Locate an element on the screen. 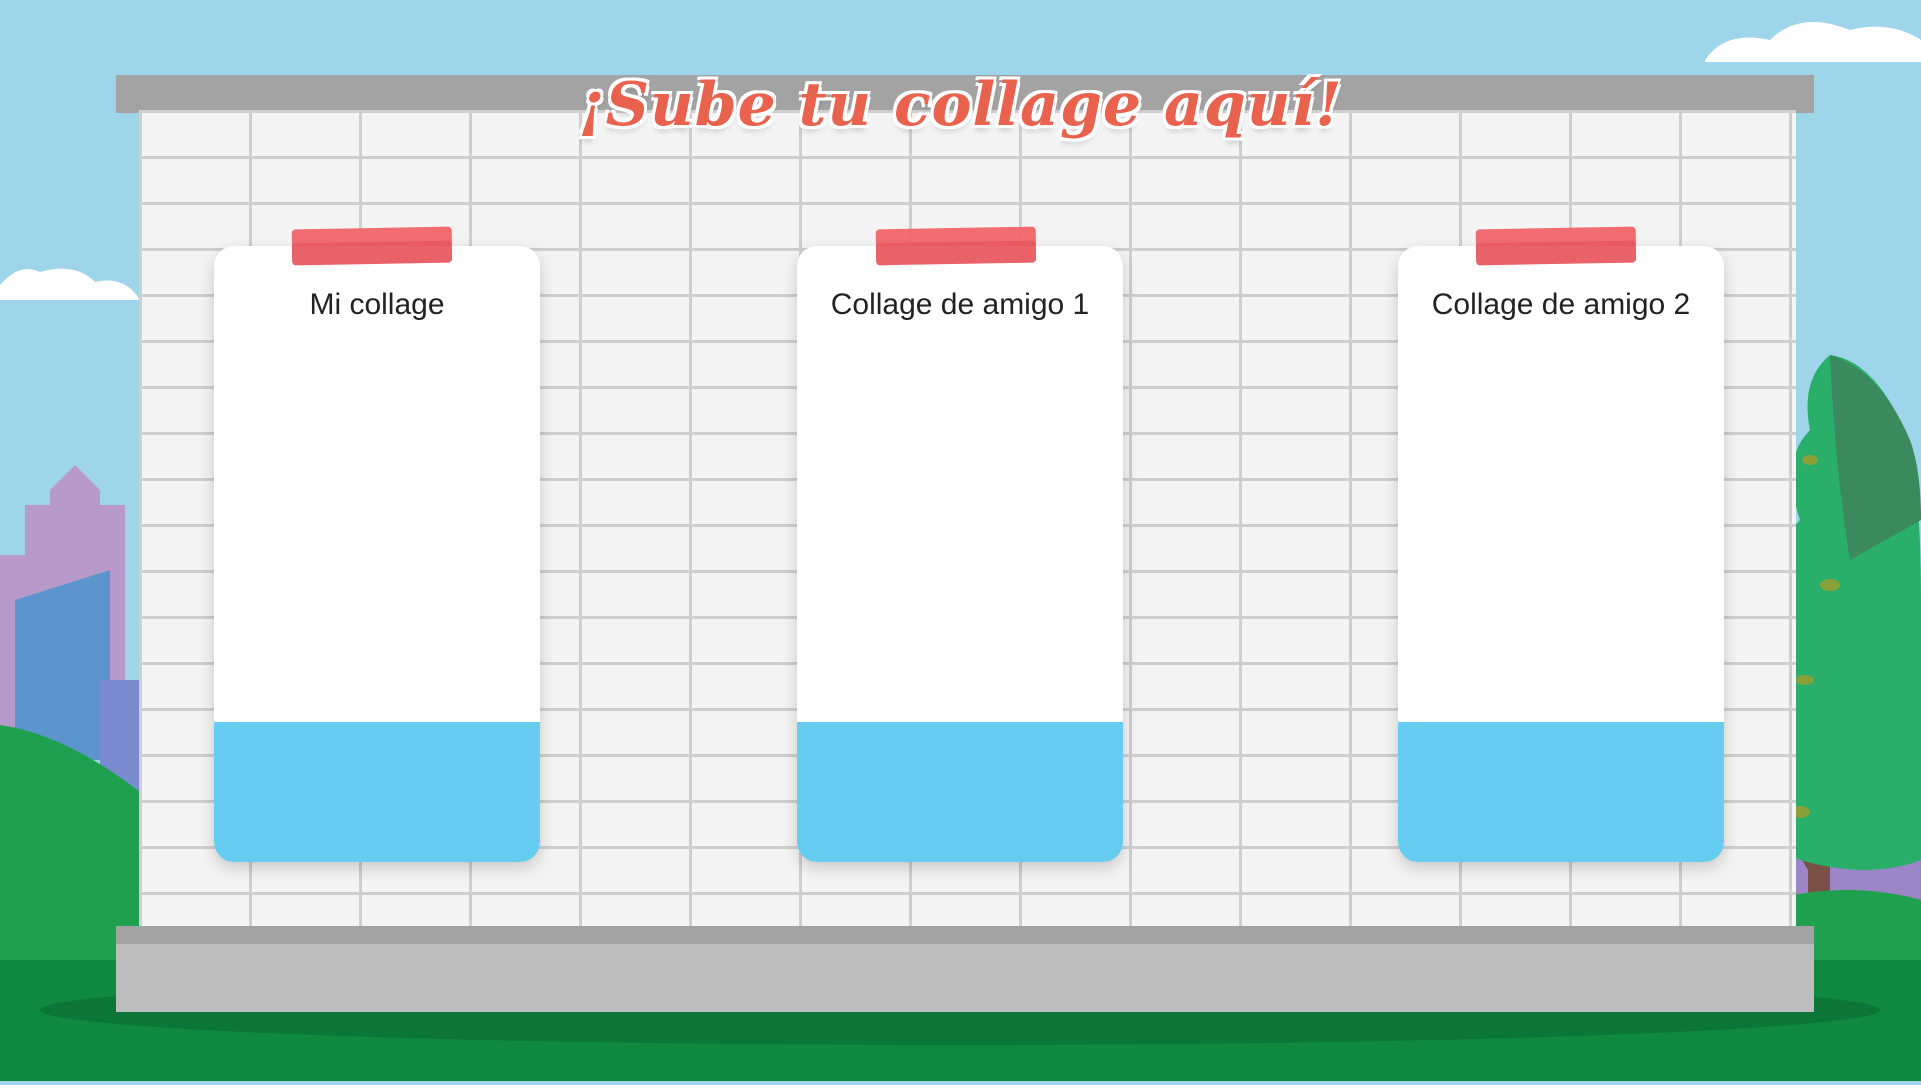  collage-card-friend-2: Collage de amigo 2 is located at coordinates (1561, 554).